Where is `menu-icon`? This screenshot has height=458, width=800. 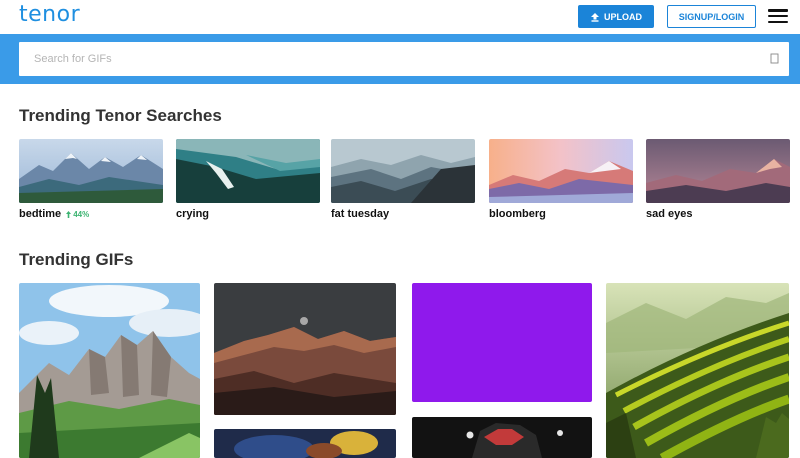
menu-icon is located at coordinates (778, 16).